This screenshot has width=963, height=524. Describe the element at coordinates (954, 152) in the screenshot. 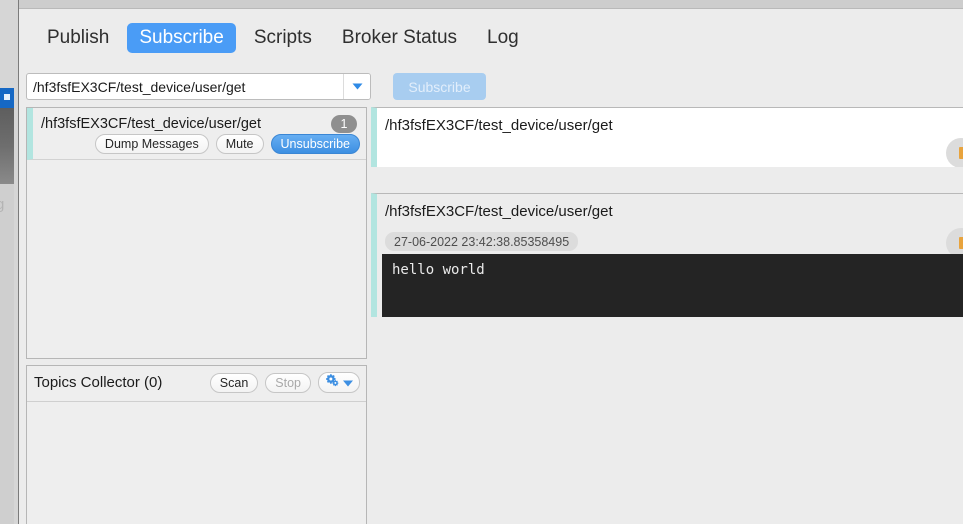

I see `message-badge` at that location.